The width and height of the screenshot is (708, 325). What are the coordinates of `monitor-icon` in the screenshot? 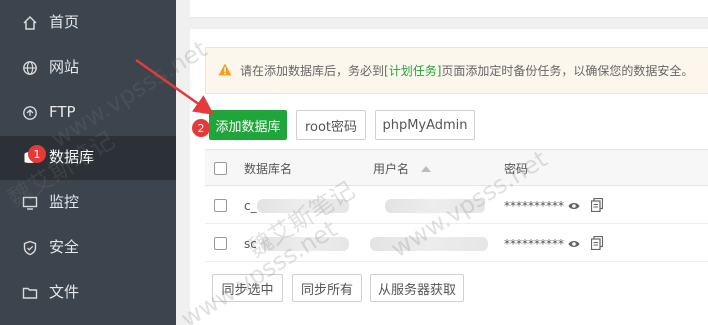 It's located at (30, 203).